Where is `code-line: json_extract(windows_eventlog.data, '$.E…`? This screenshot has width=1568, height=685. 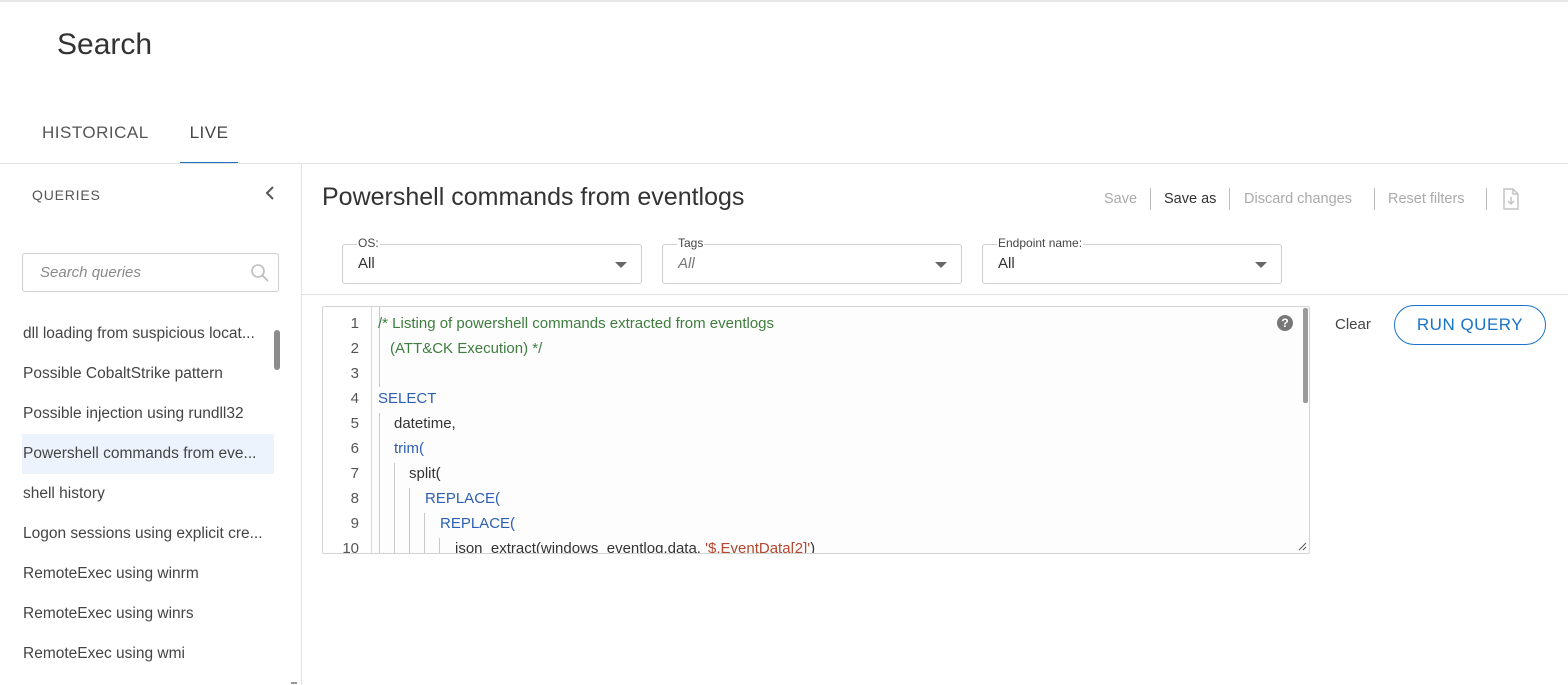 code-line: json_extract(windows_eventlog.data, '$.E… is located at coordinates (635, 547).